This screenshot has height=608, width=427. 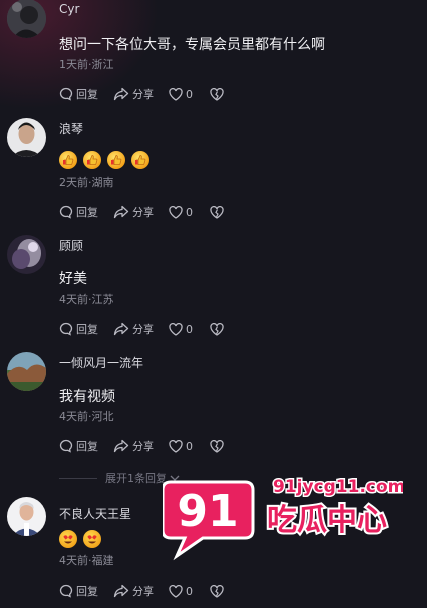 I want to click on comment-username: Cyr, so click(x=69, y=9).